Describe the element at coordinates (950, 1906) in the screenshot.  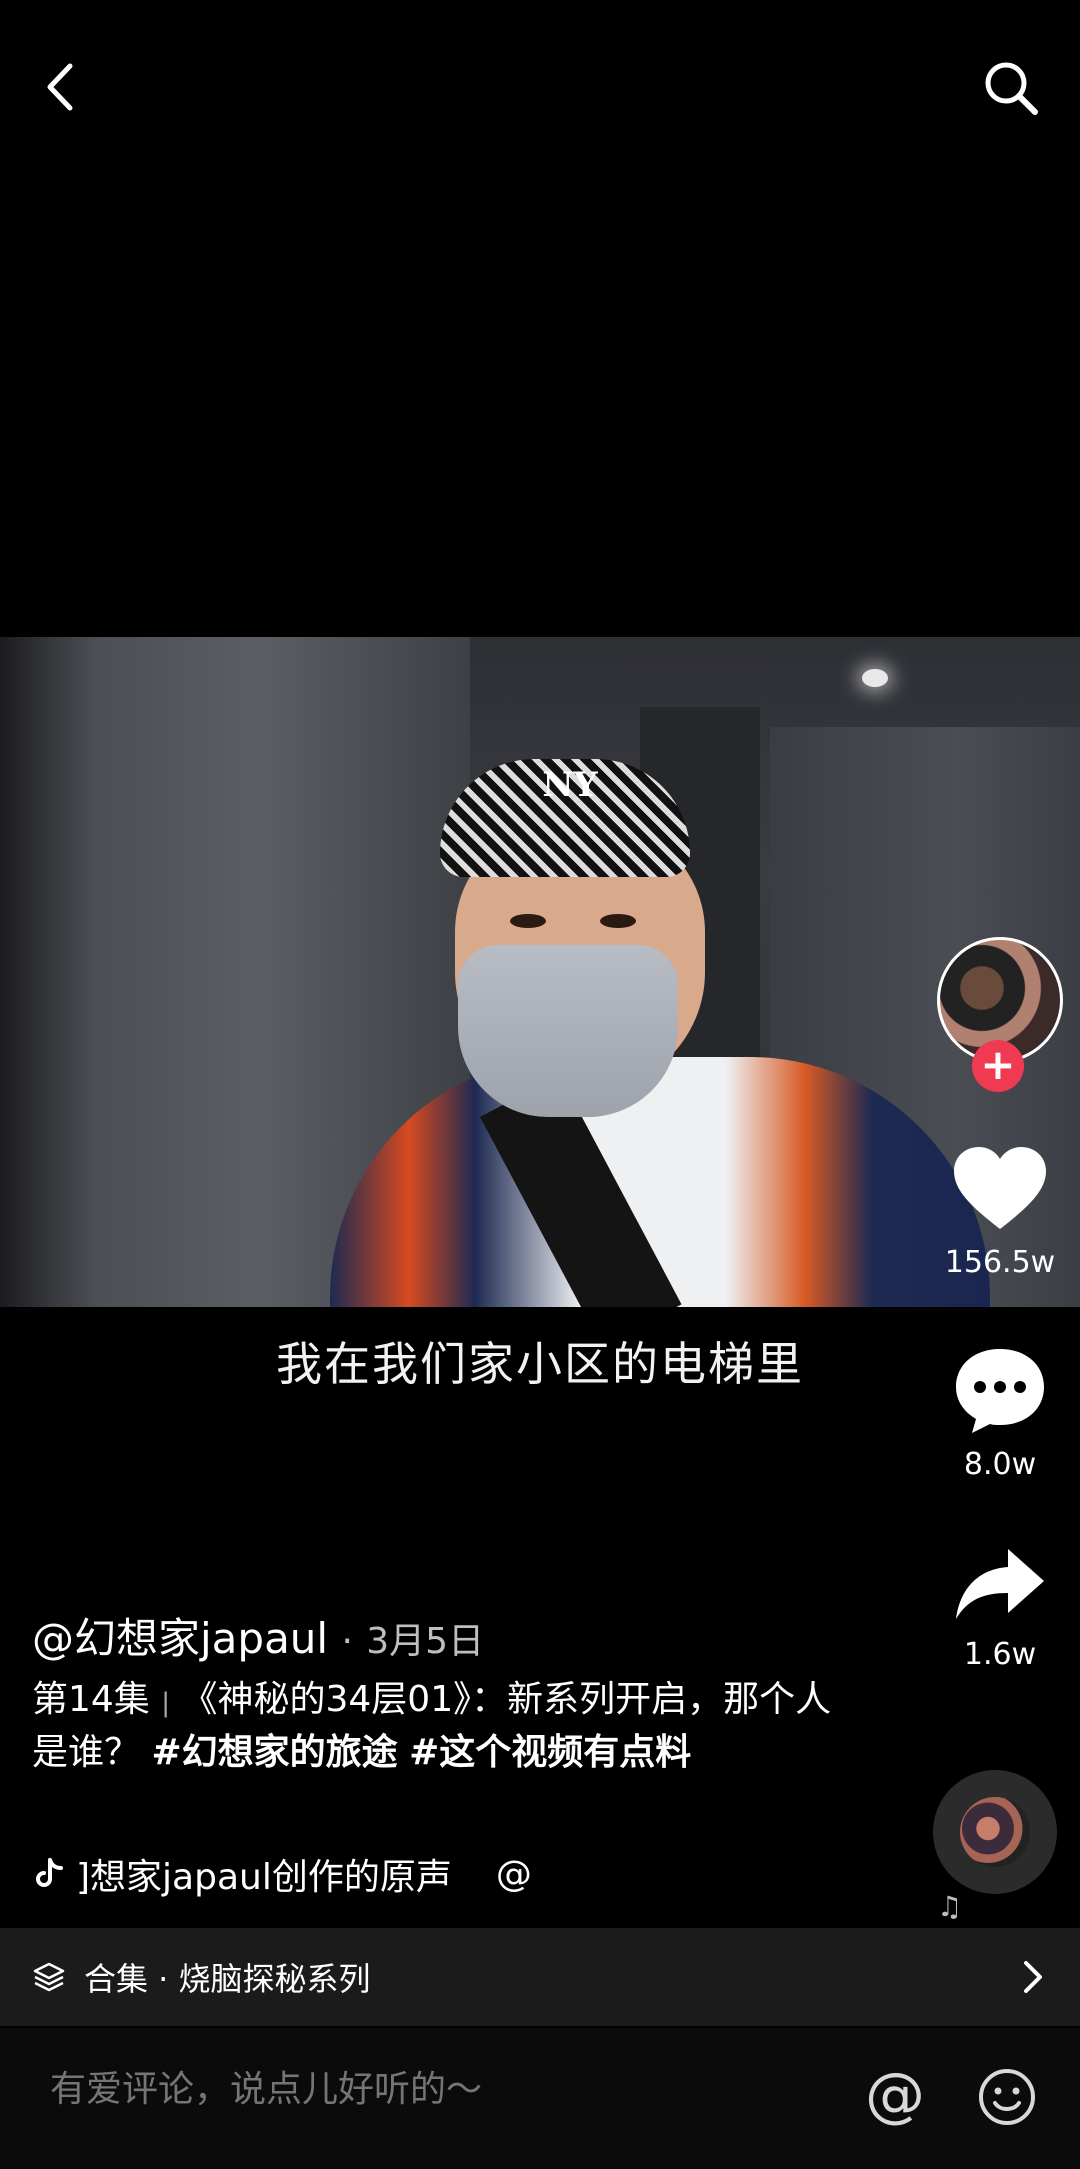
I see `music-note-icon: ♫` at that location.